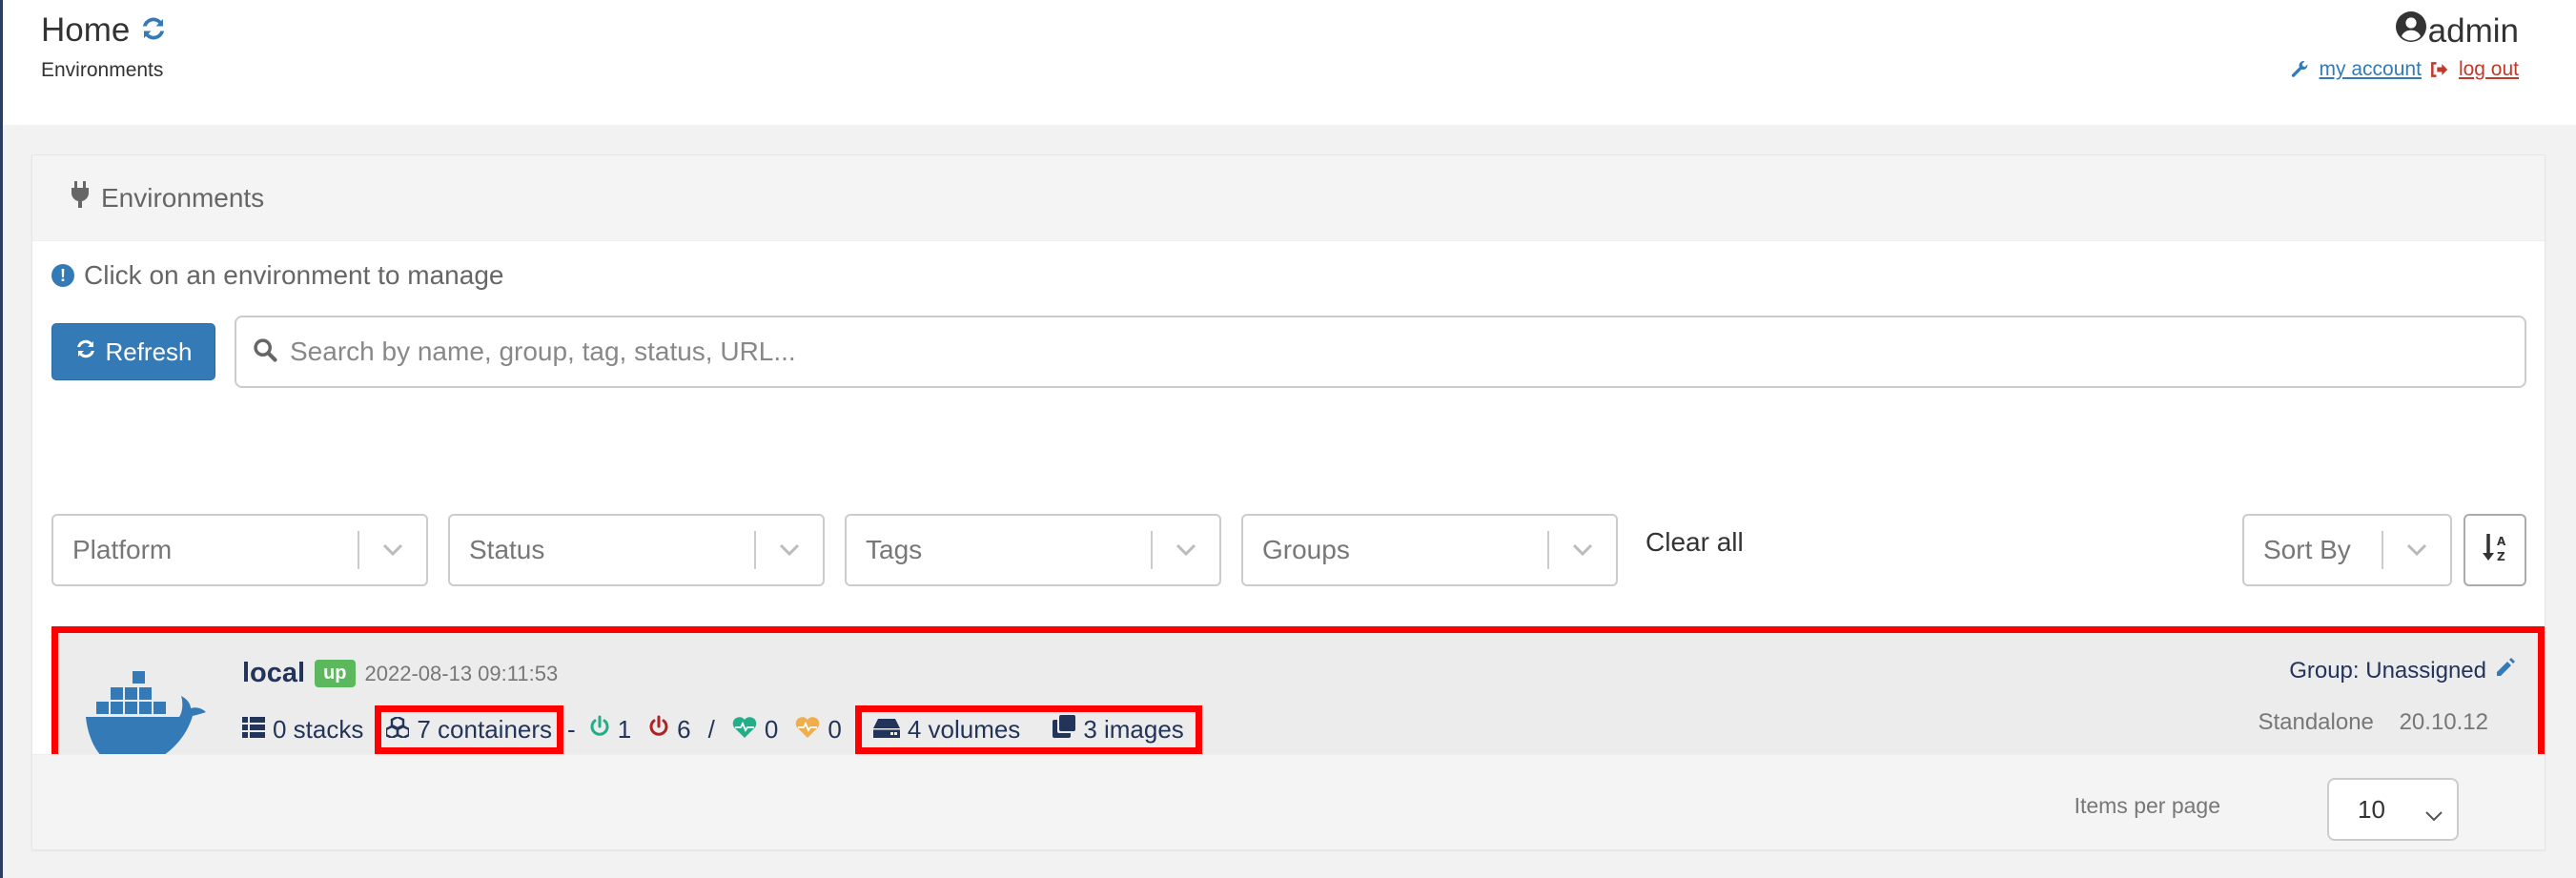 This screenshot has height=878, width=2576. I want to click on info-text: Click on an environment to manage, so click(294, 275).